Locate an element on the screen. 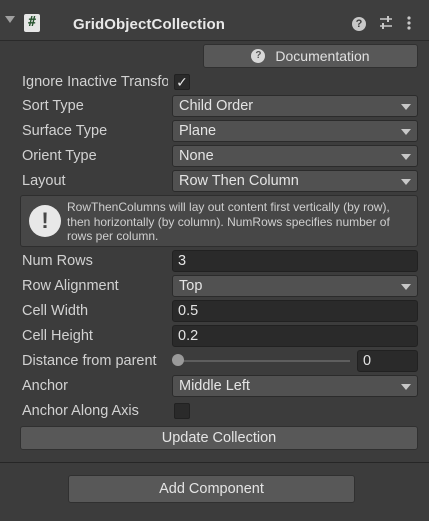 This screenshot has height=521, width=429. row-alignment-dropdown: Top is located at coordinates (295, 286).